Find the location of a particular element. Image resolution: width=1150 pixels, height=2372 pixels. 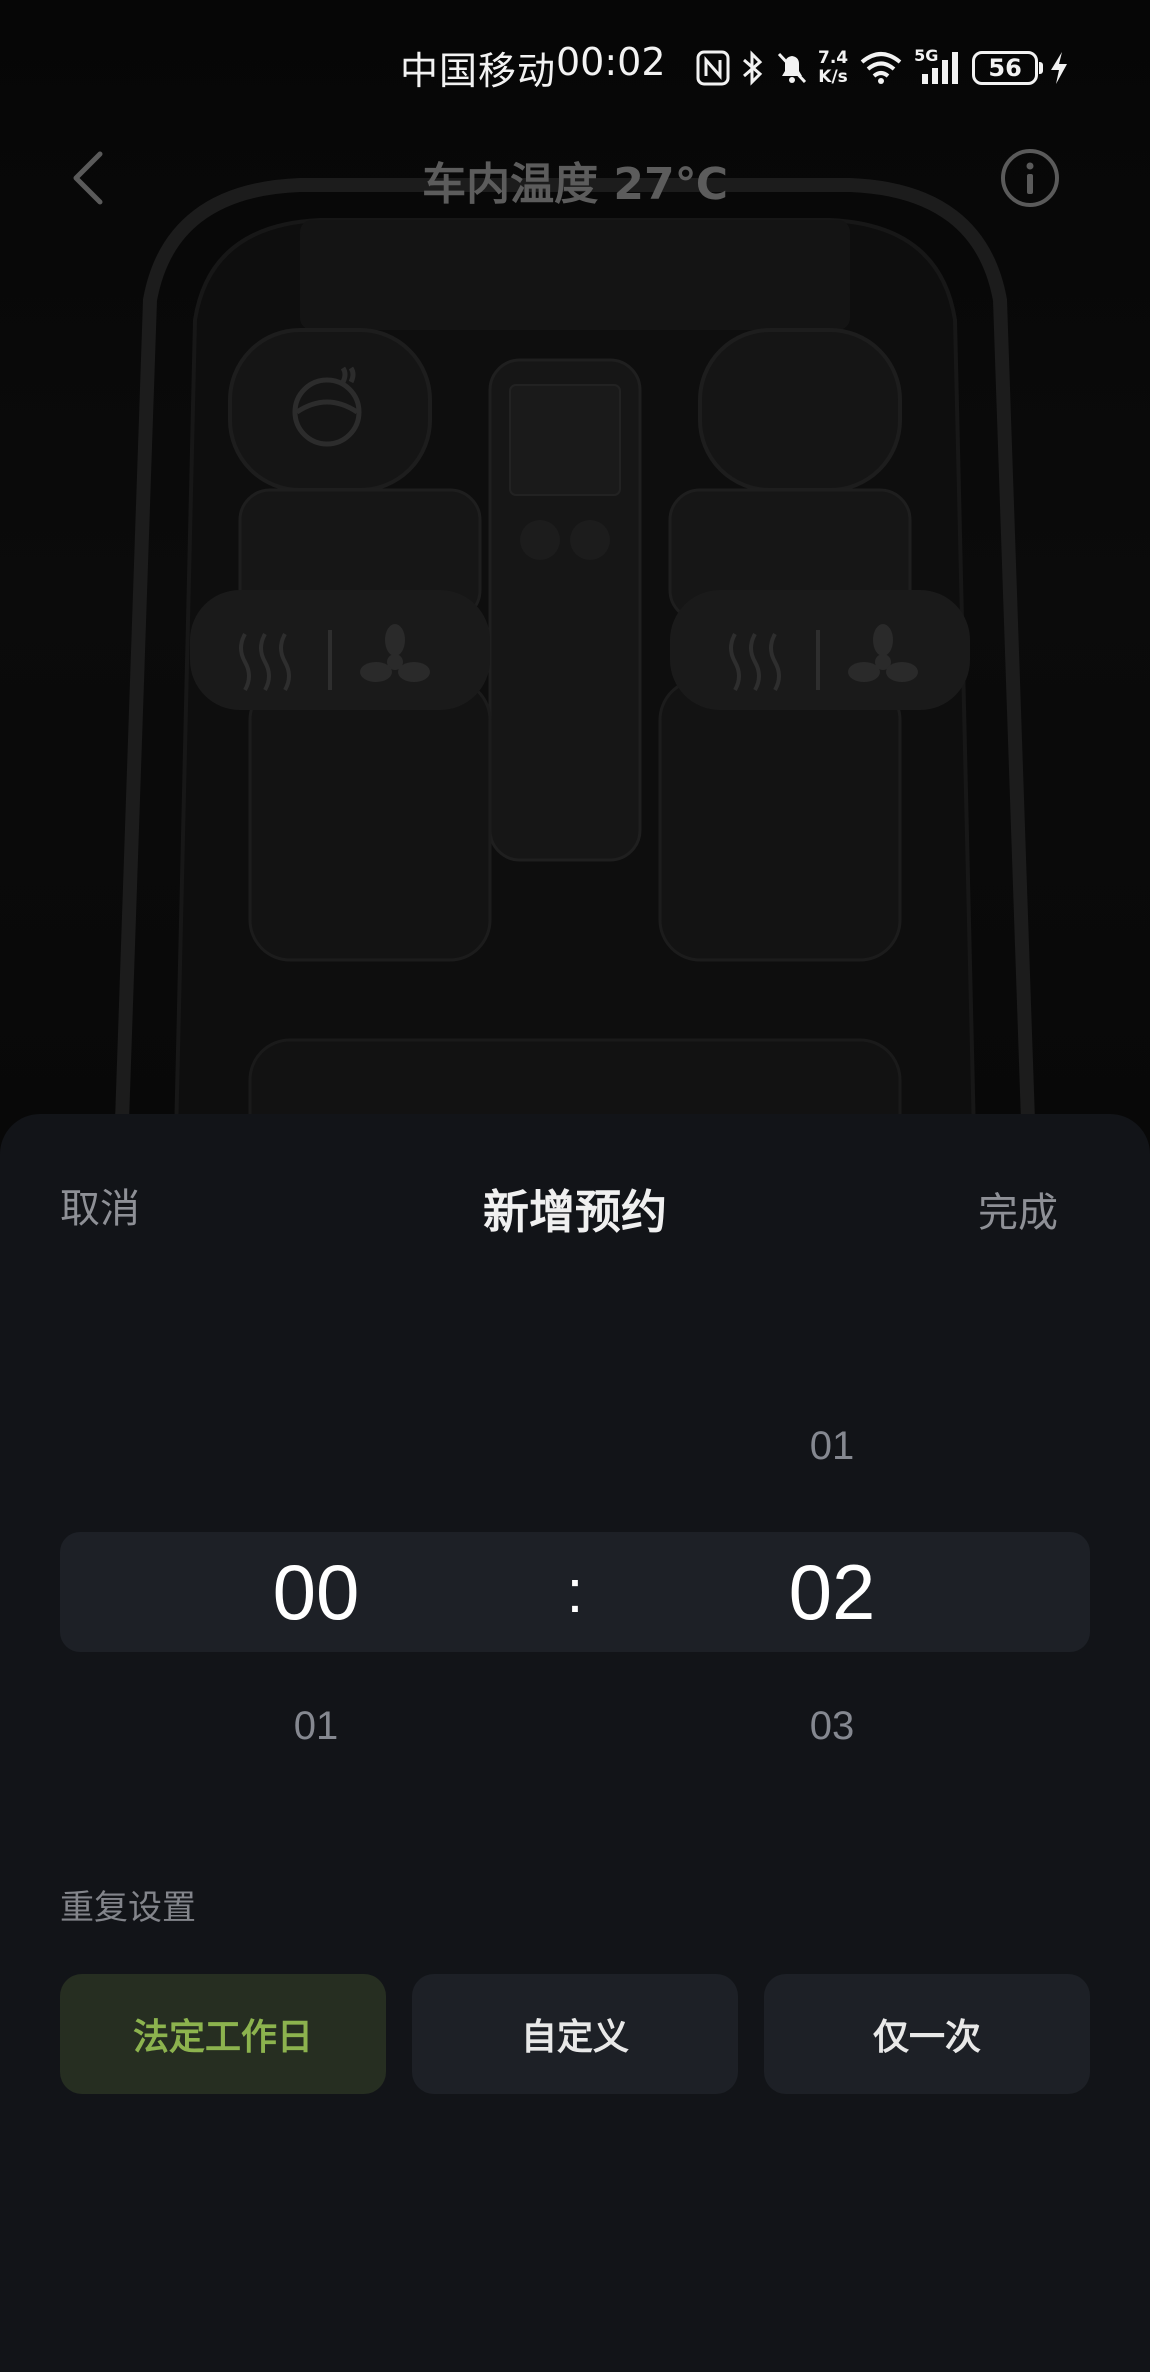

hour-next-option: 01 is located at coordinates (316, 1726).